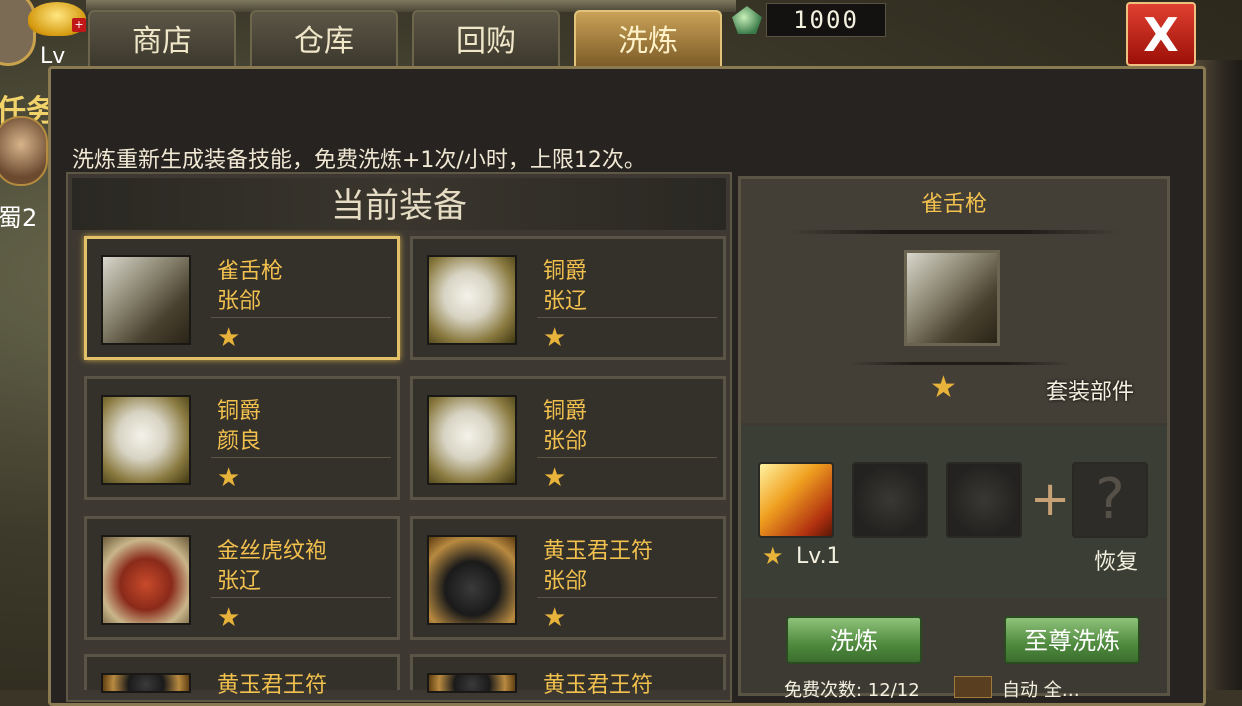  I want to click on equipment-name: 金丝虎纹袍, so click(272, 551).